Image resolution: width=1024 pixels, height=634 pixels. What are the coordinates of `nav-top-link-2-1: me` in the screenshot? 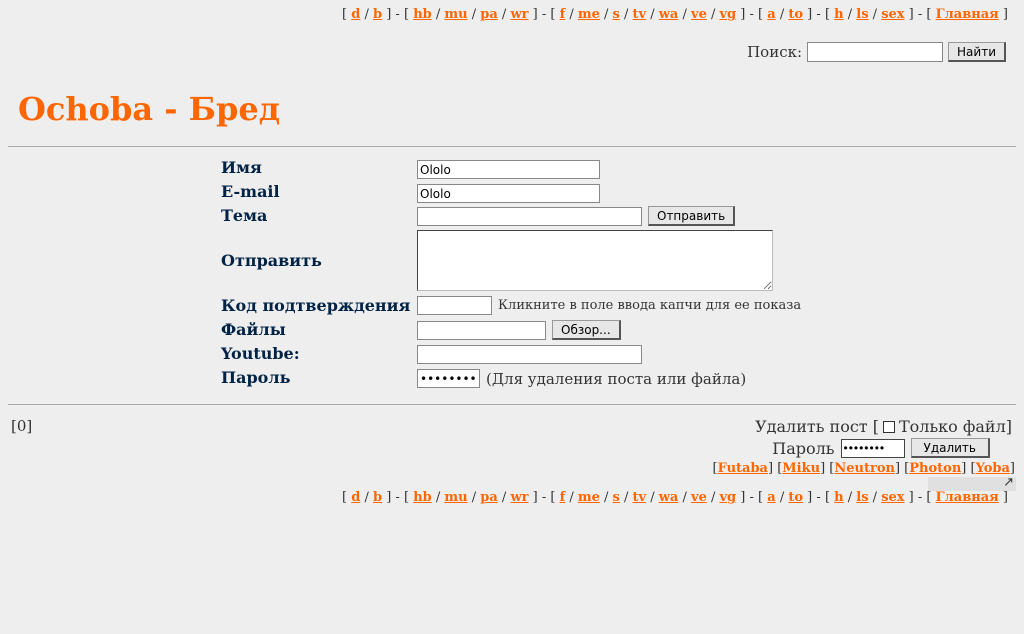 It's located at (589, 14).